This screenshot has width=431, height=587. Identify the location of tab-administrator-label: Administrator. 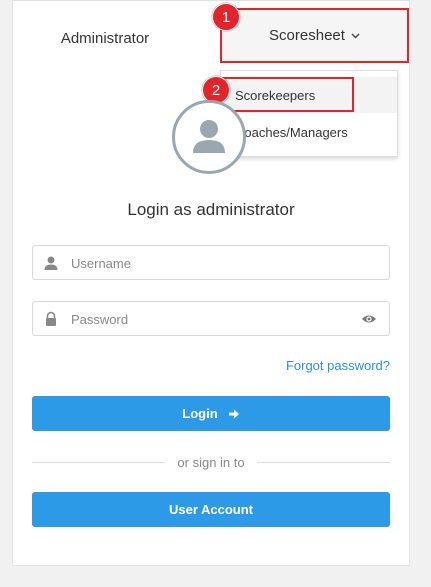
(105, 38).